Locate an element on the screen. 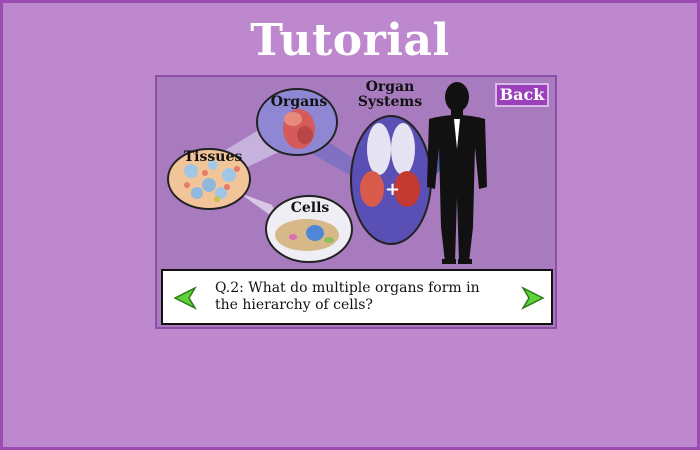  next-arrow-icon is located at coordinates (532, 298).